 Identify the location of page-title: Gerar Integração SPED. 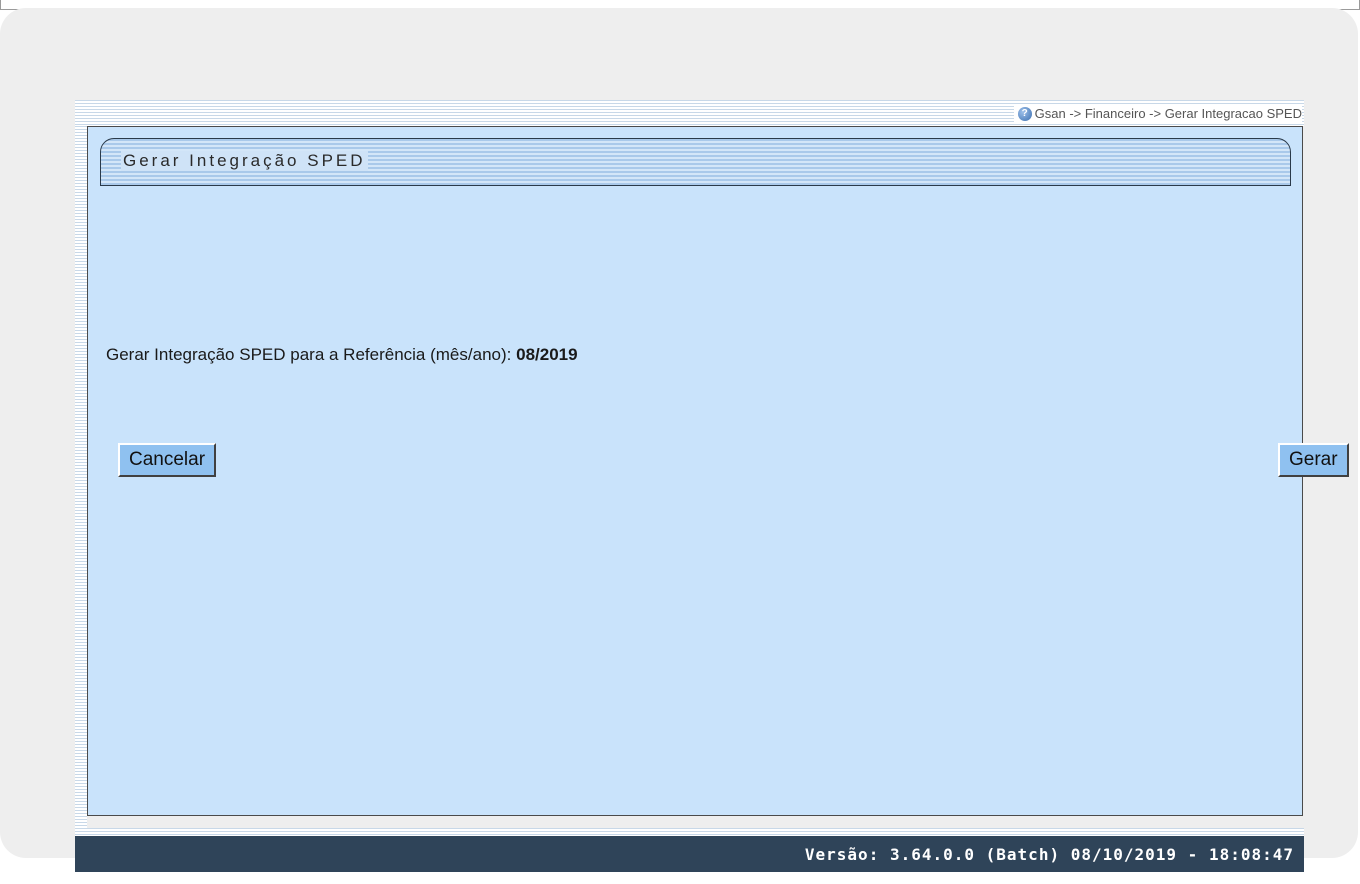
(244, 161).